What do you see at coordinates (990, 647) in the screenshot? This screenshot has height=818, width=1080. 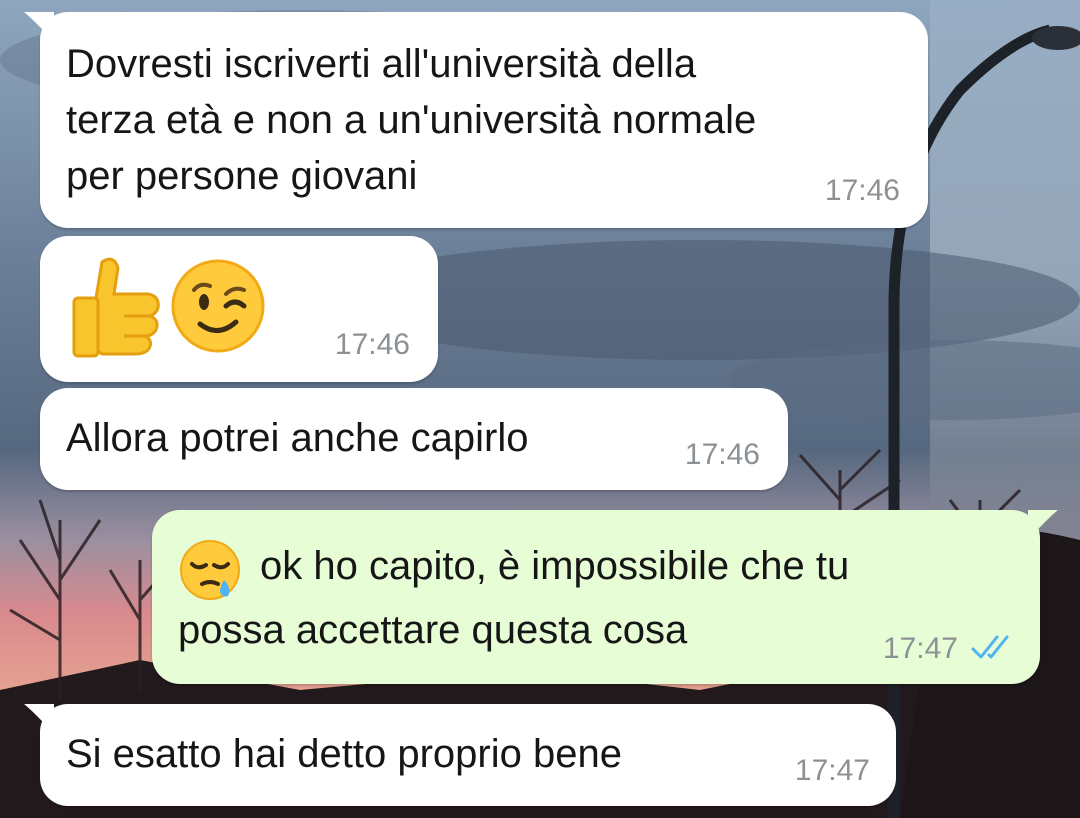 I see `read-receipt-double-check-icon` at bounding box center [990, 647].